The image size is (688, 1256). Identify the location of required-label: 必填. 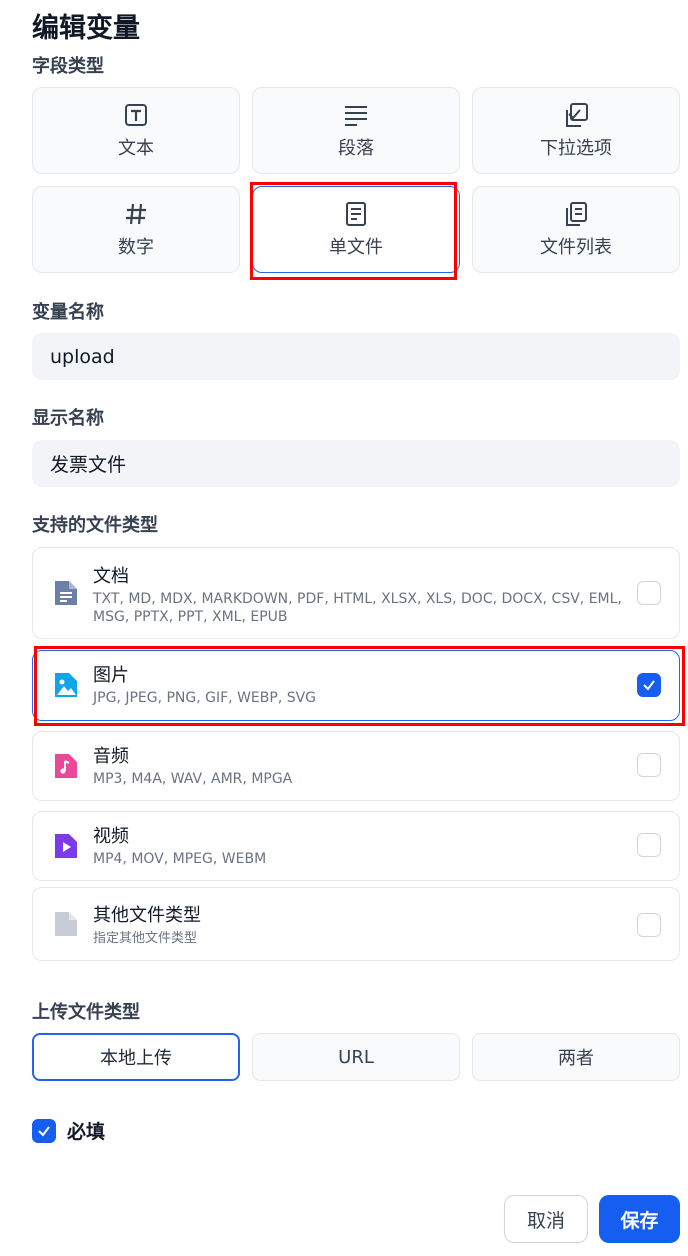
(86, 1132).